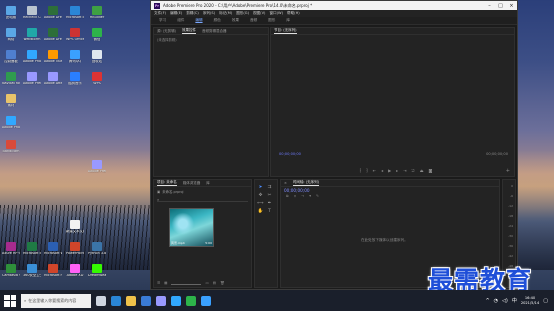  What do you see at coordinates (295, 196) in the screenshot?
I see `snap-icon: ∩` at bounding box center [295, 196].